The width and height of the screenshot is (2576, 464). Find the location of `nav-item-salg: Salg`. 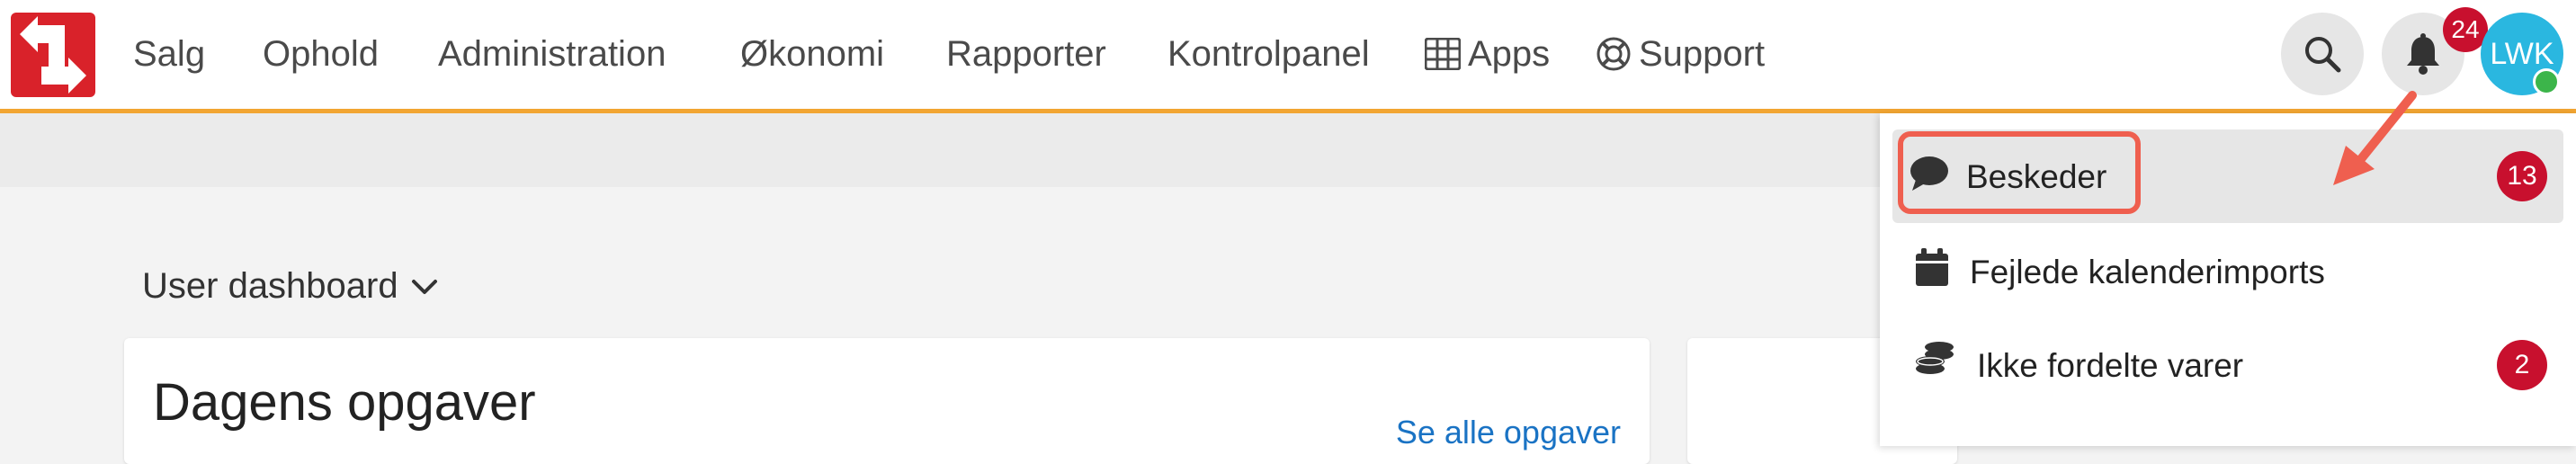

nav-item-salg: Salg is located at coordinates (169, 54).